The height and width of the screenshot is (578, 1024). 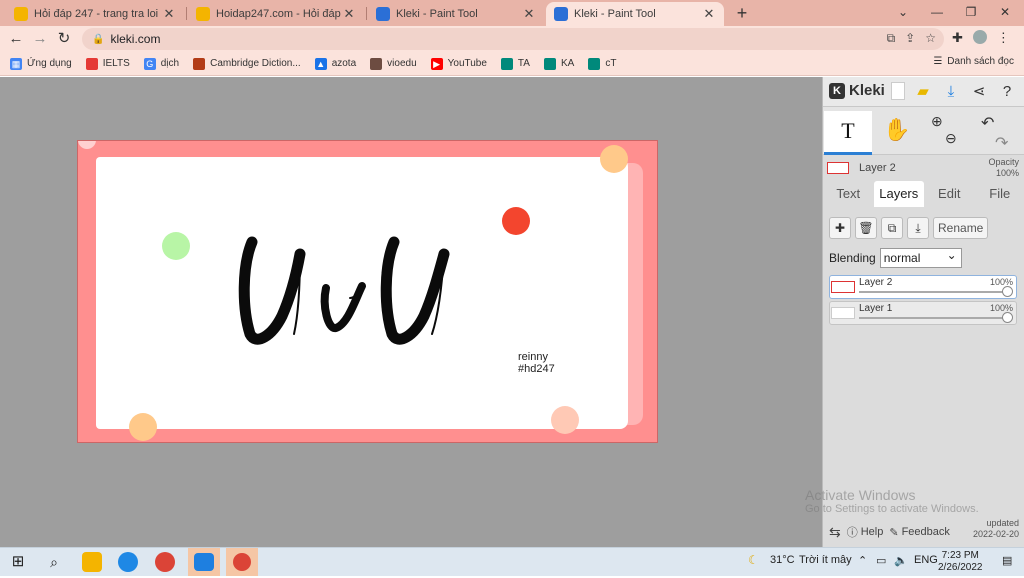 I want to click on translate-icon: ⧉, so click(x=891, y=38).